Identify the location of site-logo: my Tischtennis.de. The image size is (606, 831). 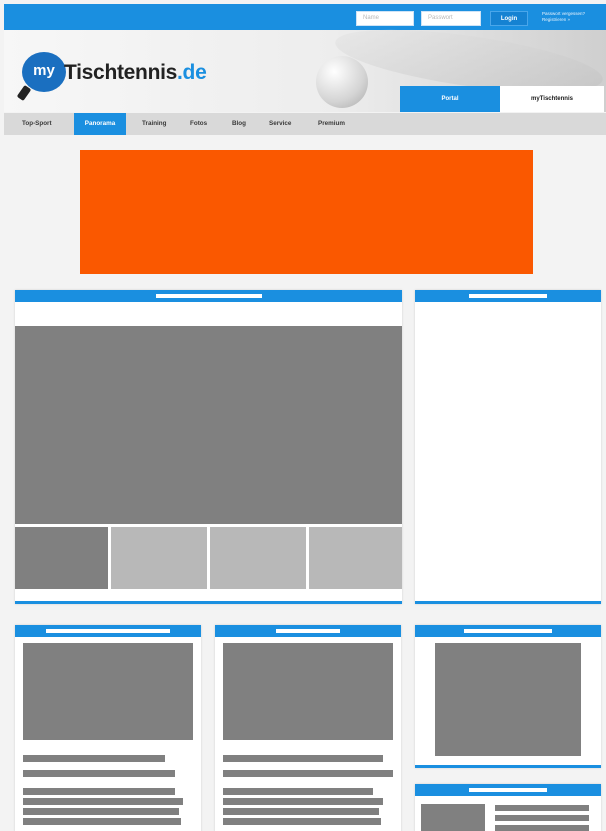
(139, 77).